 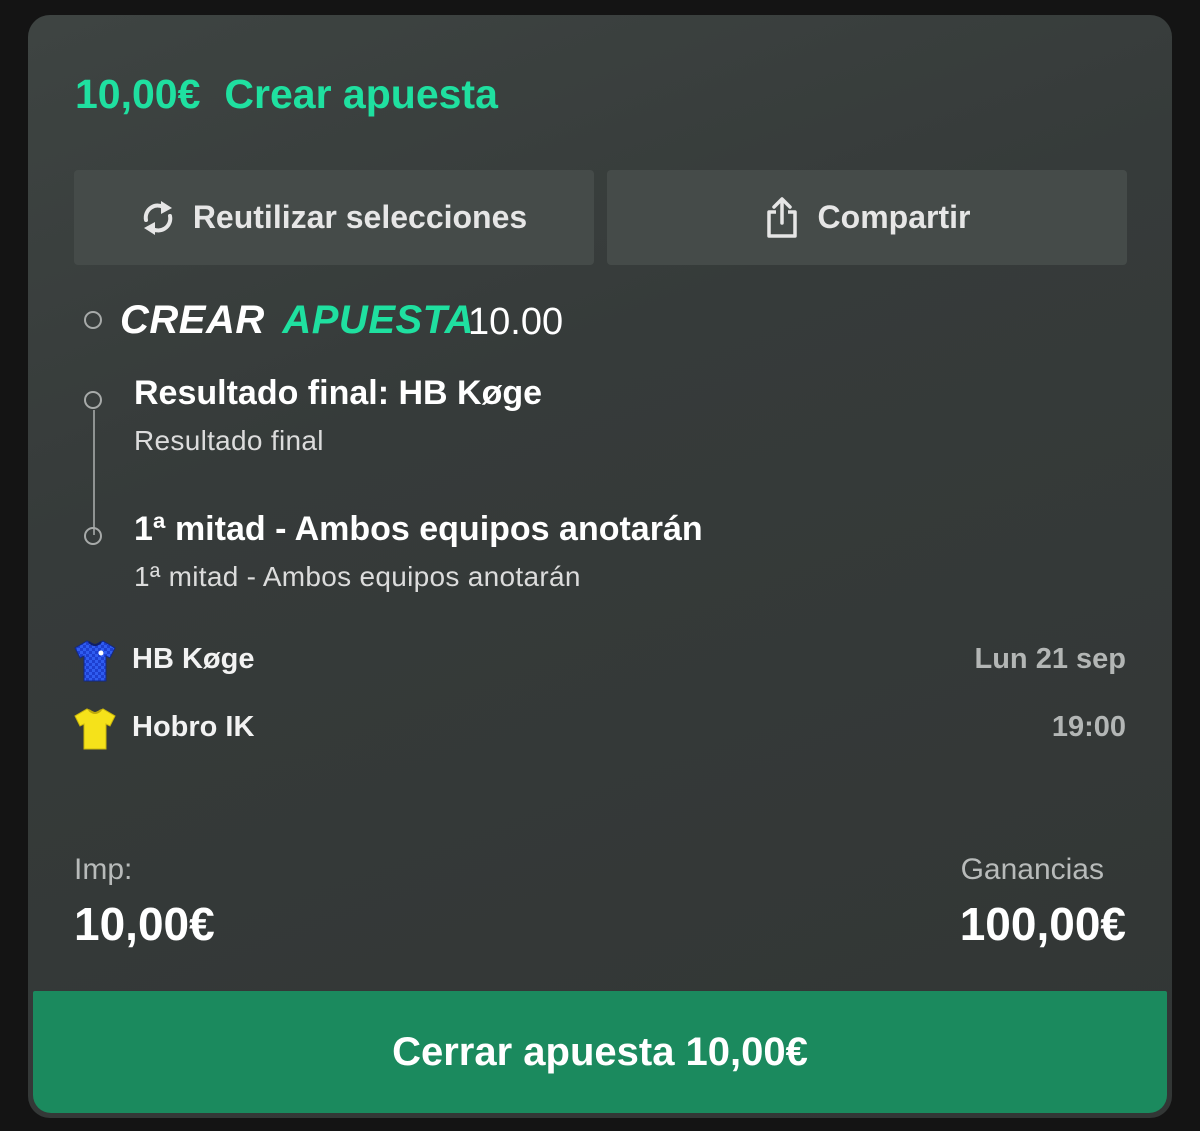 I want to click on match-date: Lun 21 sep, so click(x=1050, y=659).